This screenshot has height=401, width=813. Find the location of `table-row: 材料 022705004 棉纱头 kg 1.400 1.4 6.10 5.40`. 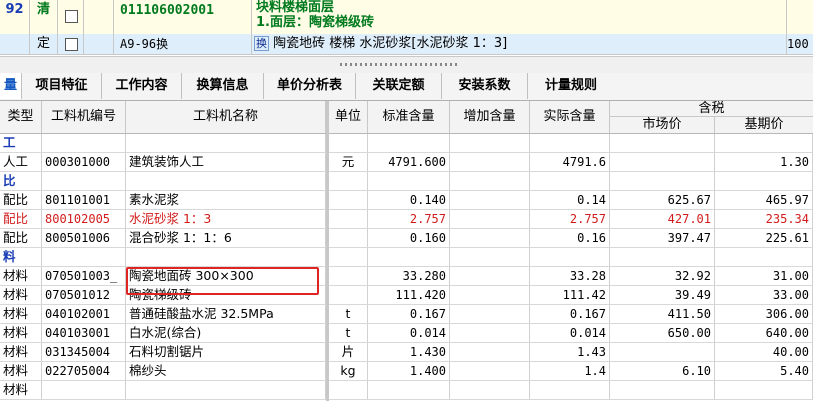

table-row: 材料 022705004 棉纱头 kg 1.400 1.4 6.10 5.40 is located at coordinates (406, 371).